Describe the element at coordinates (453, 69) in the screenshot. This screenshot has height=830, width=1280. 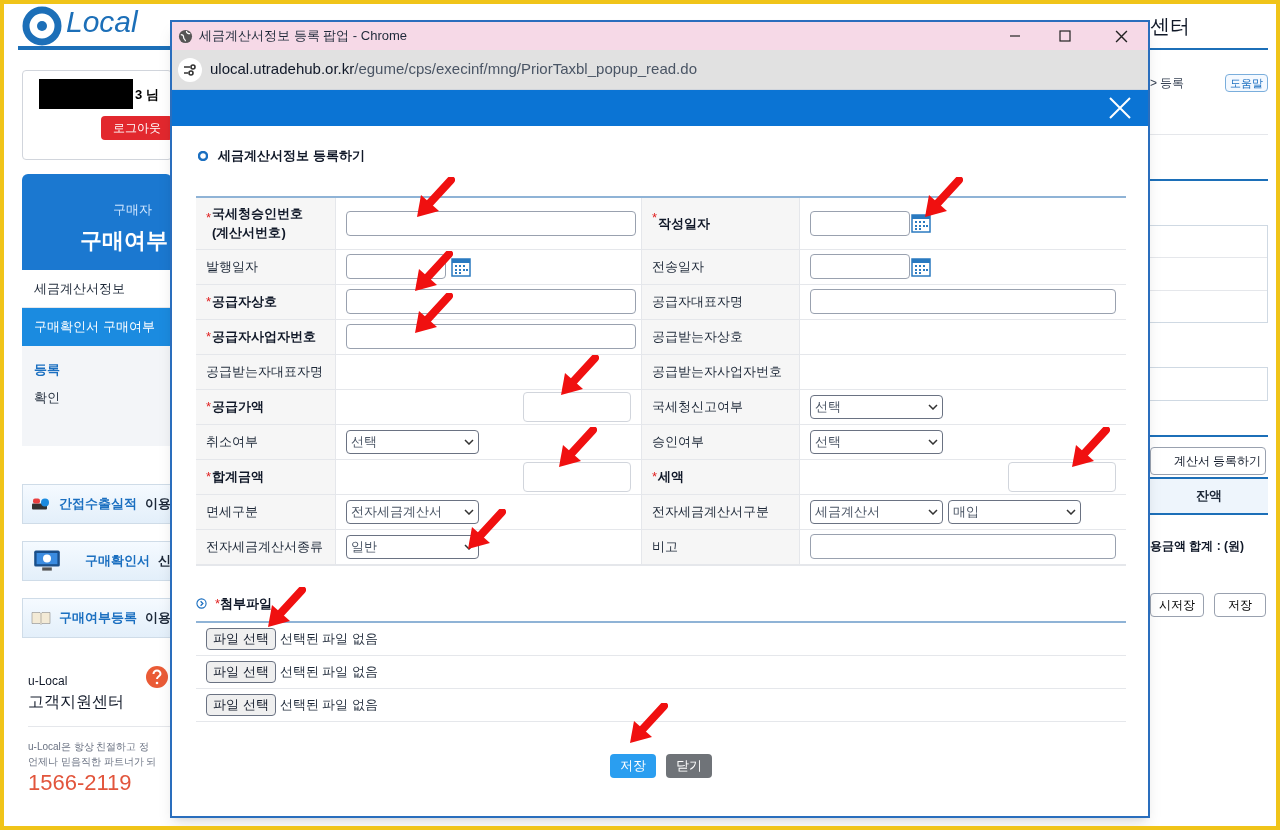
I see `url-text: ulocal.utradehub.or.kr/egume/cps/execinf/mng/PriorTaxbl_popup_read.do` at that location.